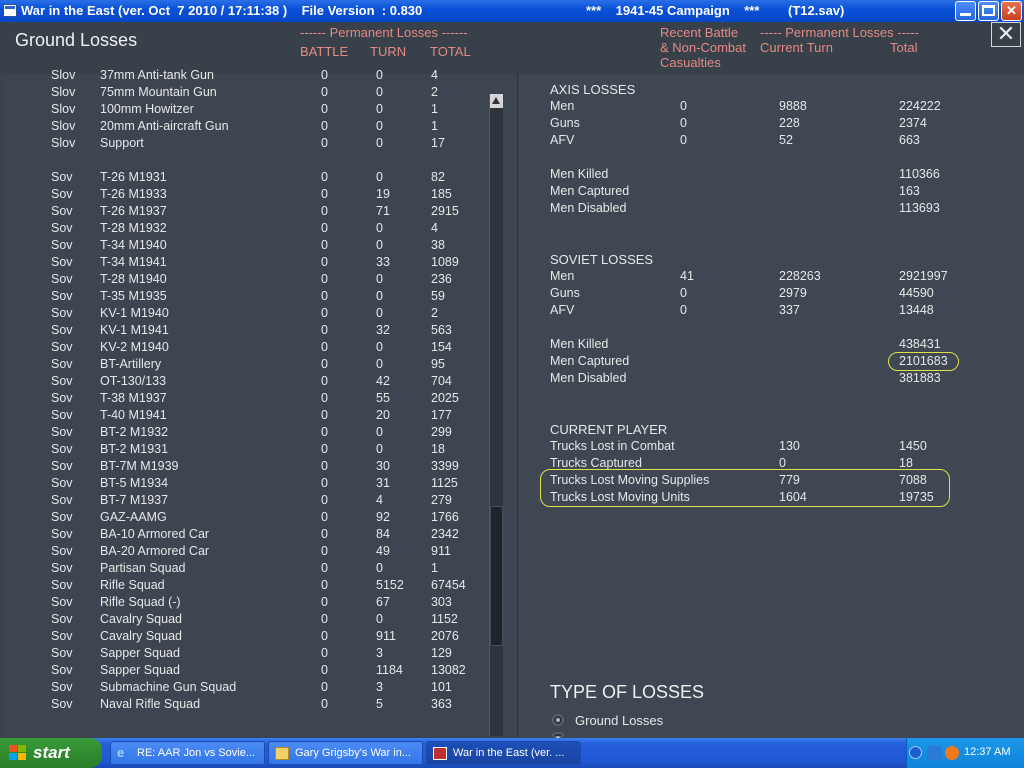 The height and width of the screenshot is (768, 1024). What do you see at coordinates (445, 398) in the screenshot?
I see `row-total: 2025` at bounding box center [445, 398].